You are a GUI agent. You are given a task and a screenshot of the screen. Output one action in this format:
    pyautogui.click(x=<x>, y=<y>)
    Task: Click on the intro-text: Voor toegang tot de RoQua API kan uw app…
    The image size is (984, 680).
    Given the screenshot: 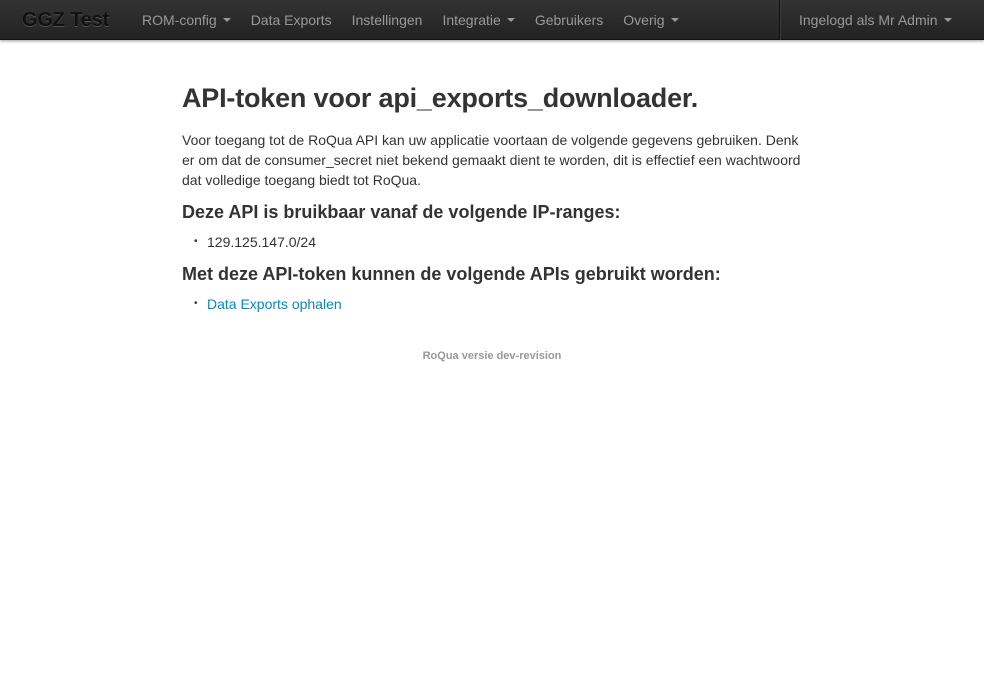 What is the action you would take?
    pyautogui.click(x=491, y=160)
    